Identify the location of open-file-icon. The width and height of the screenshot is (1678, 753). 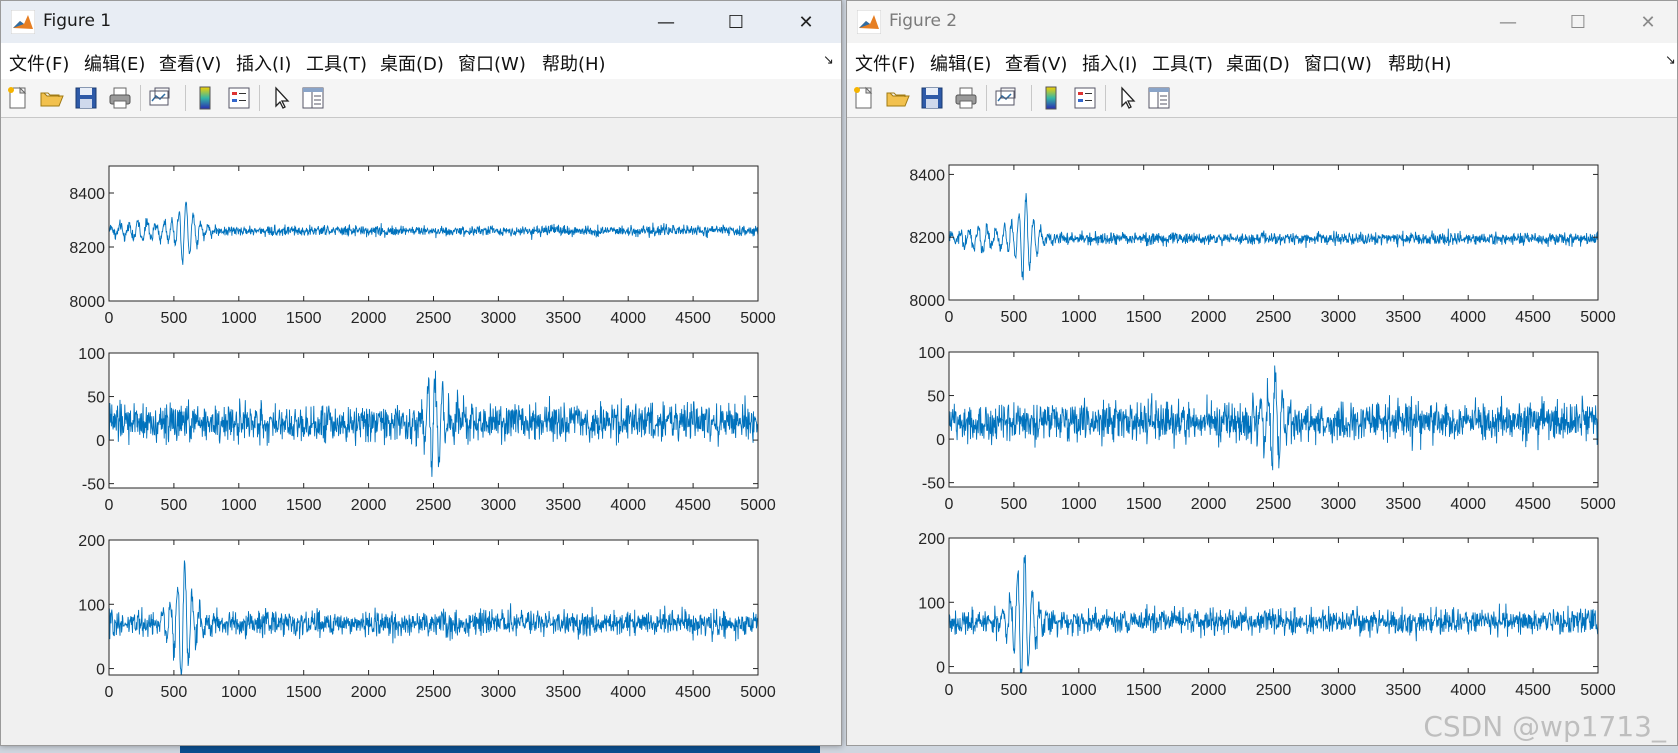
(898, 99).